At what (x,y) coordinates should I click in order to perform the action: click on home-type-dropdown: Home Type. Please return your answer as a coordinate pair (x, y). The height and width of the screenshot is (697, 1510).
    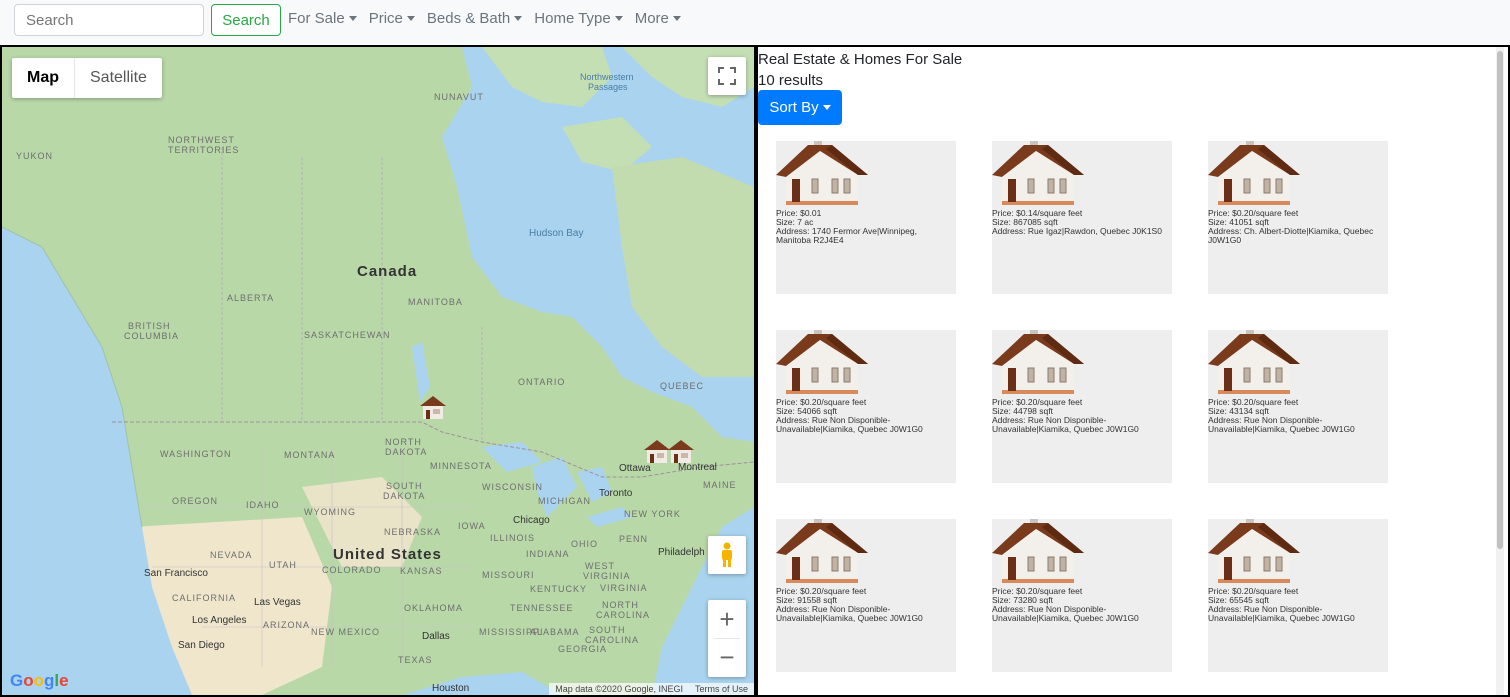
    Looking at the image, I should click on (578, 18).